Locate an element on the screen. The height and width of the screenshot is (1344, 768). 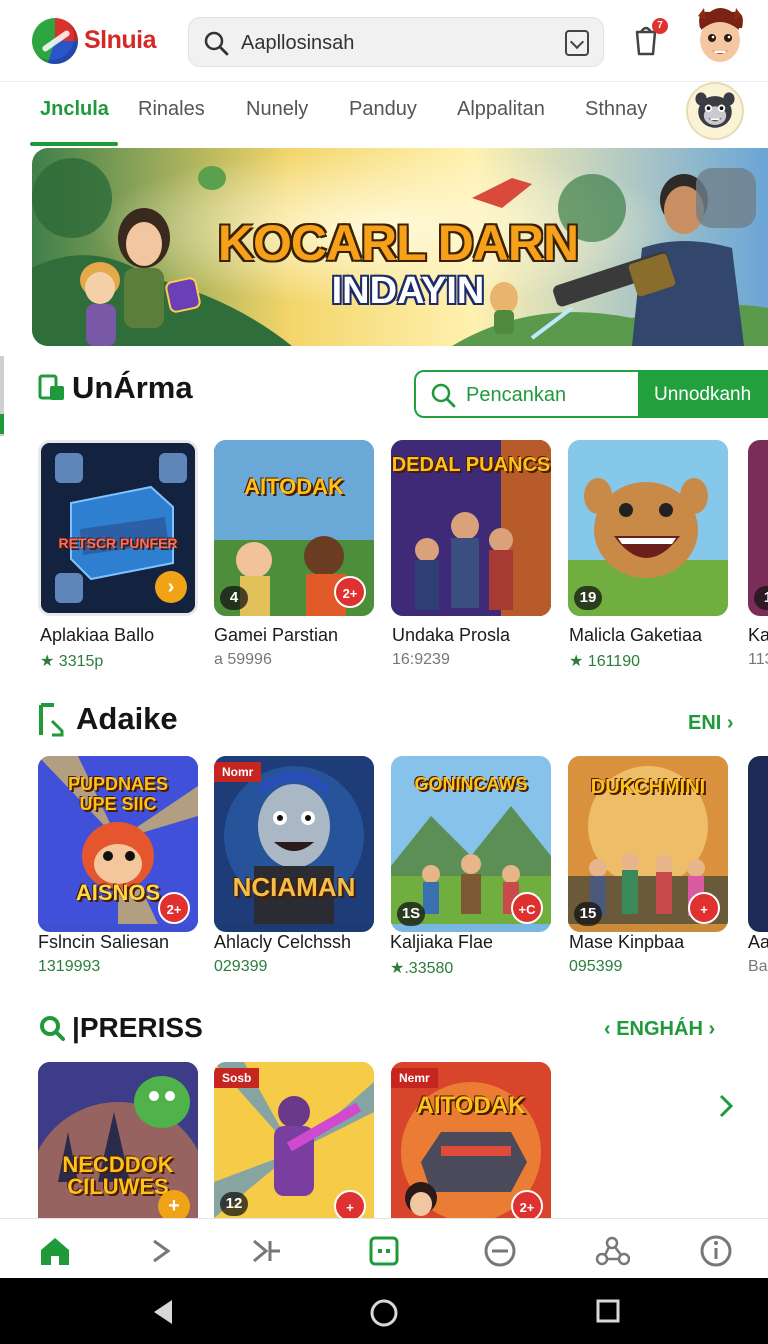
game-title: Kaljiaka Flae is located at coordinates (441, 942).